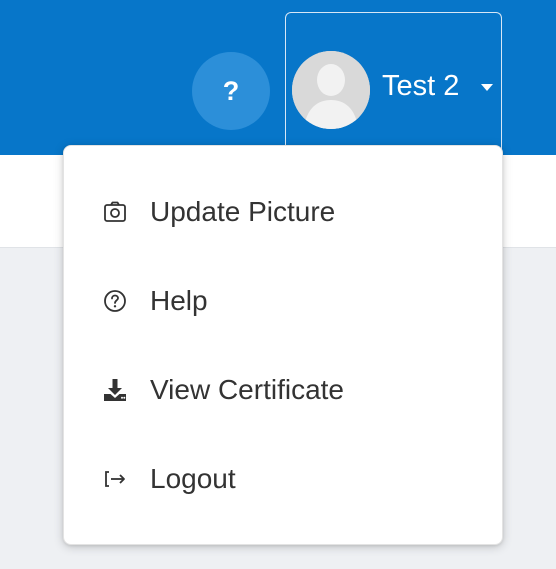  I want to click on camera-icon, so click(115, 212).